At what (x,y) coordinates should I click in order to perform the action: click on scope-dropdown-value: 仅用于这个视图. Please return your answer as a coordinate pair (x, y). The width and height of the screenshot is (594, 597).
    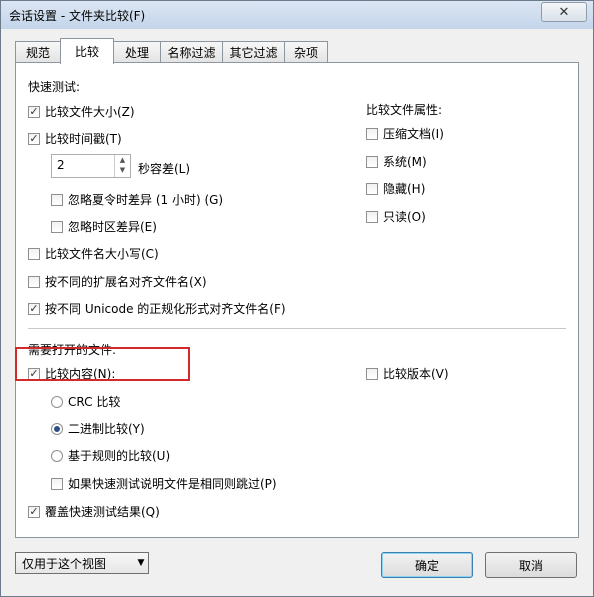
    Looking at the image, I should click on (64, 563).